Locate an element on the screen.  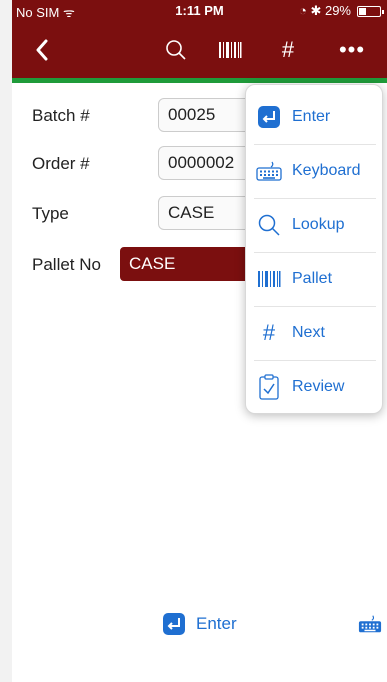
navigation-bar: # ••• is located at coordinates (199, 50).